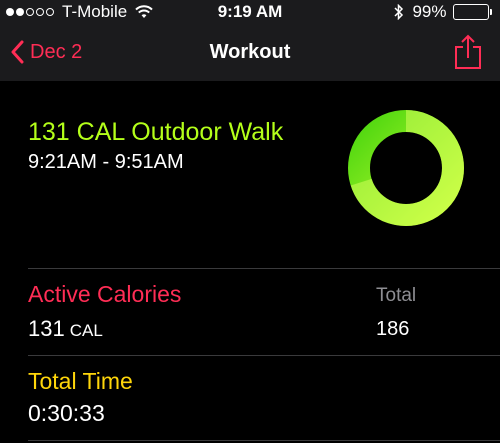 The image size is (500, 443). What do you see at coordinates (396, 295) in the screenshot?
I see `total-calories-label: Total` at bounding box center [396, 295].